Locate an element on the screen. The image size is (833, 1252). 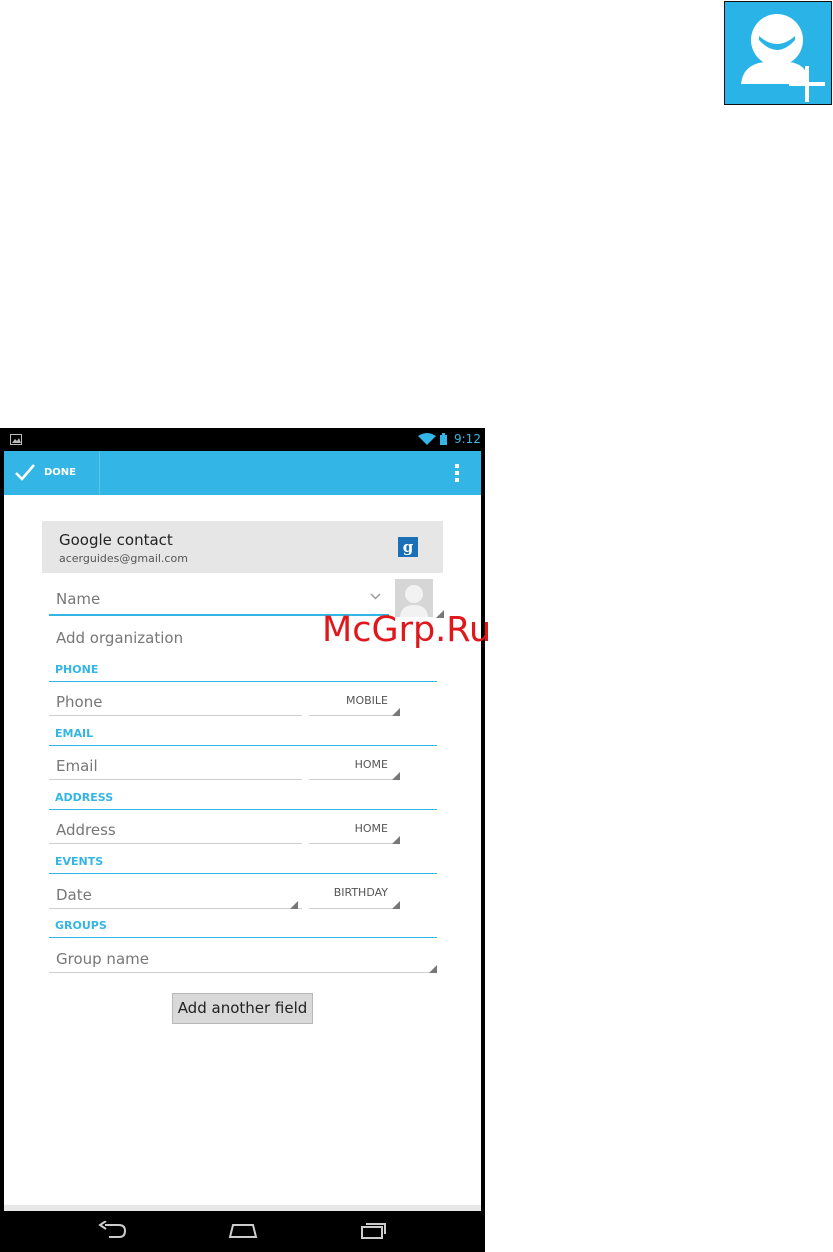
address-section-divider is located at coordinates (243, 809).